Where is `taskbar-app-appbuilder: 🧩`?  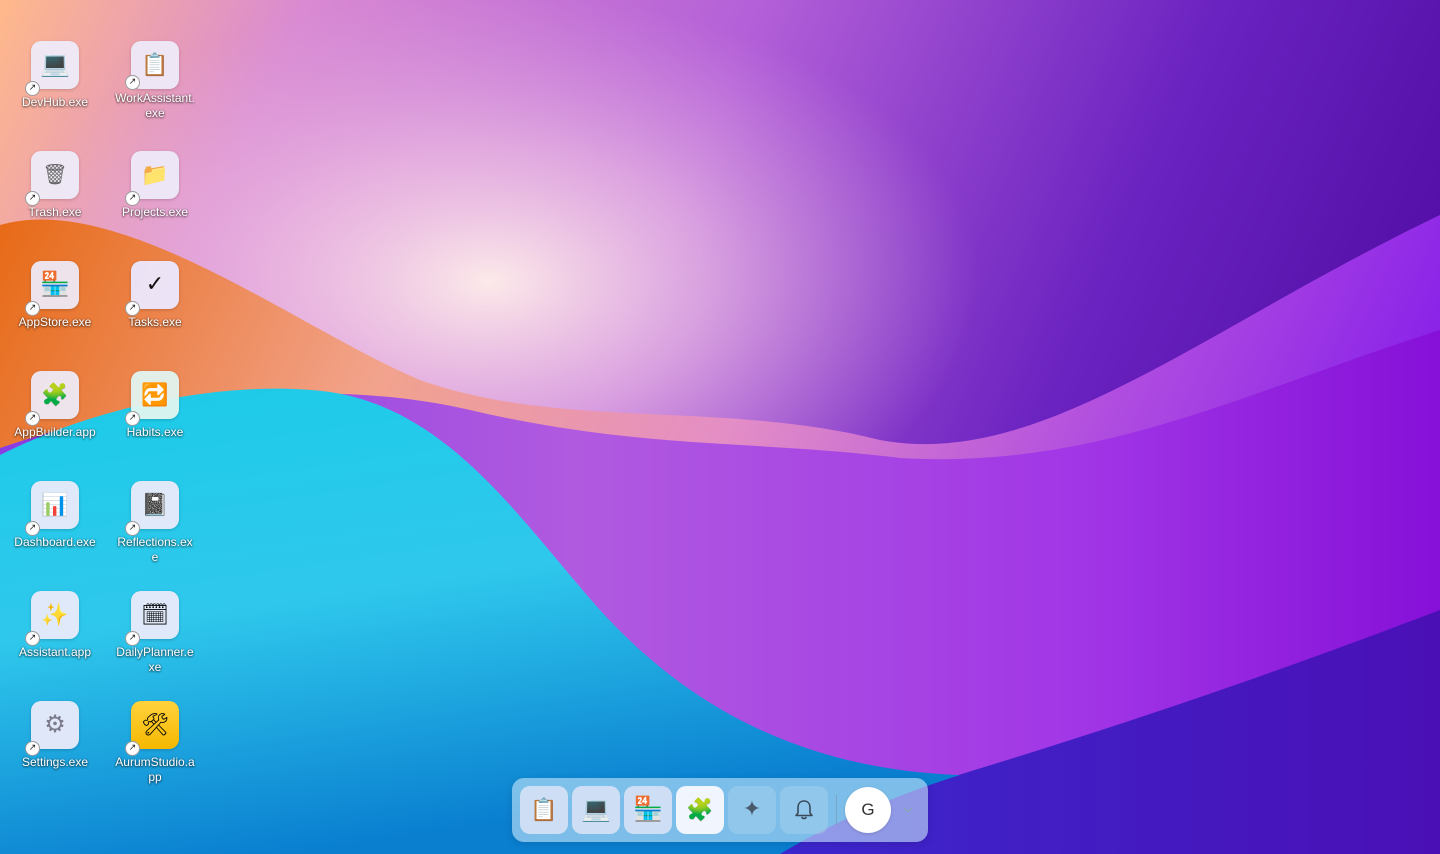 taskbar-app-appbuilder: 🧩 is located at coordinates (700, 810).